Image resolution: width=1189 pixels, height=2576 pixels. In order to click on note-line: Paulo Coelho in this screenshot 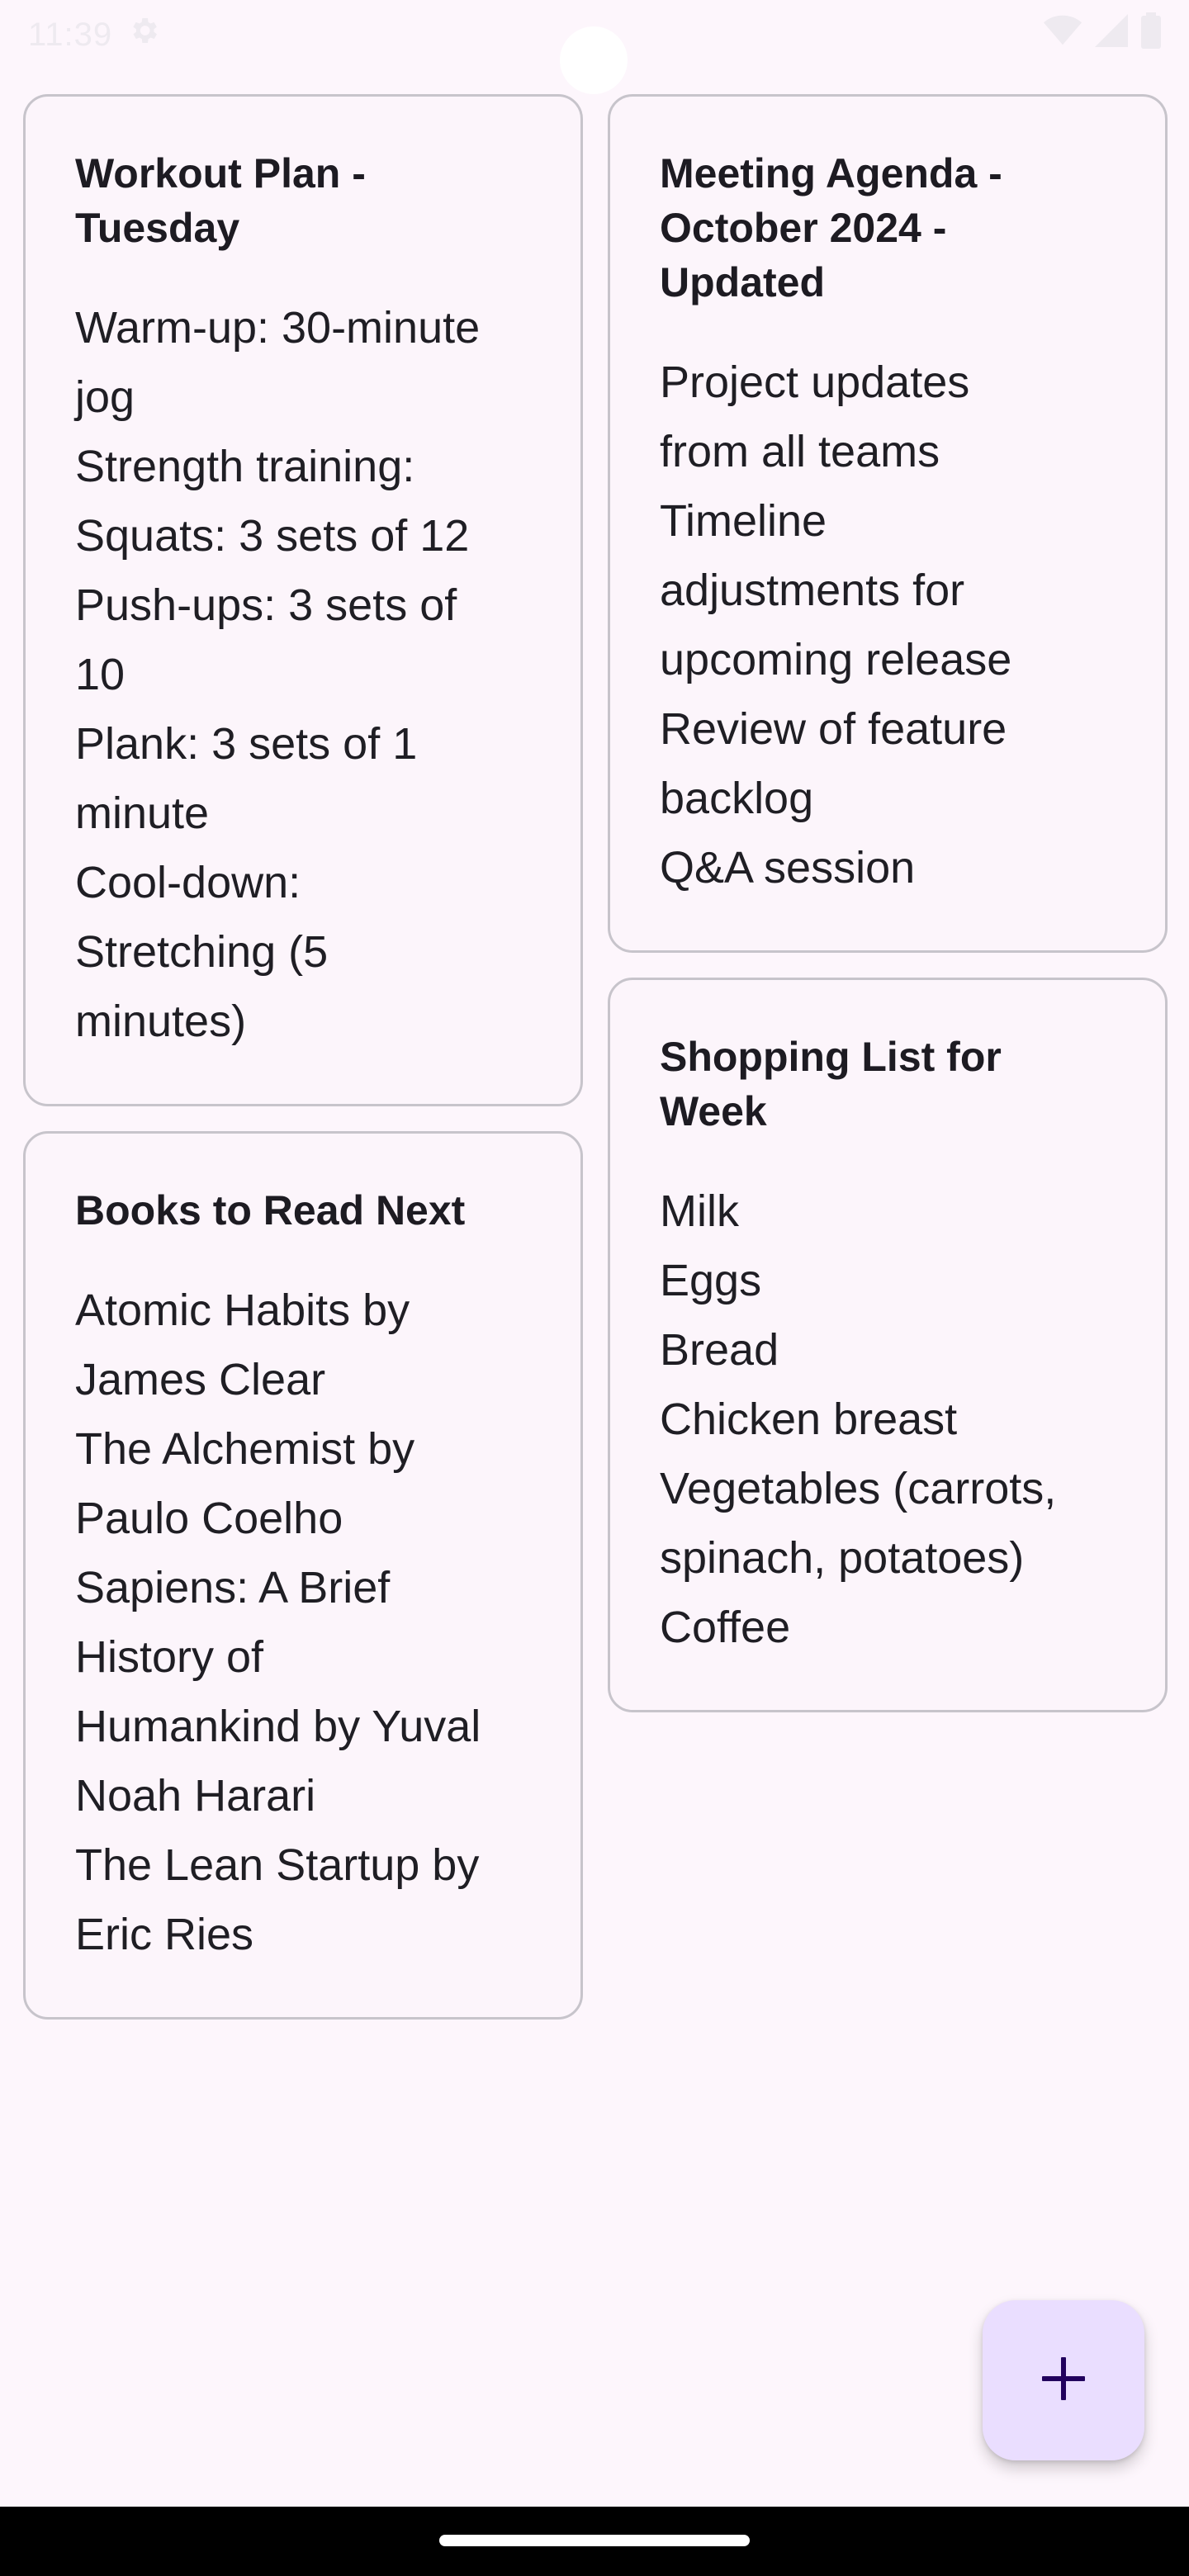, I will do `click(209, 1518)`.